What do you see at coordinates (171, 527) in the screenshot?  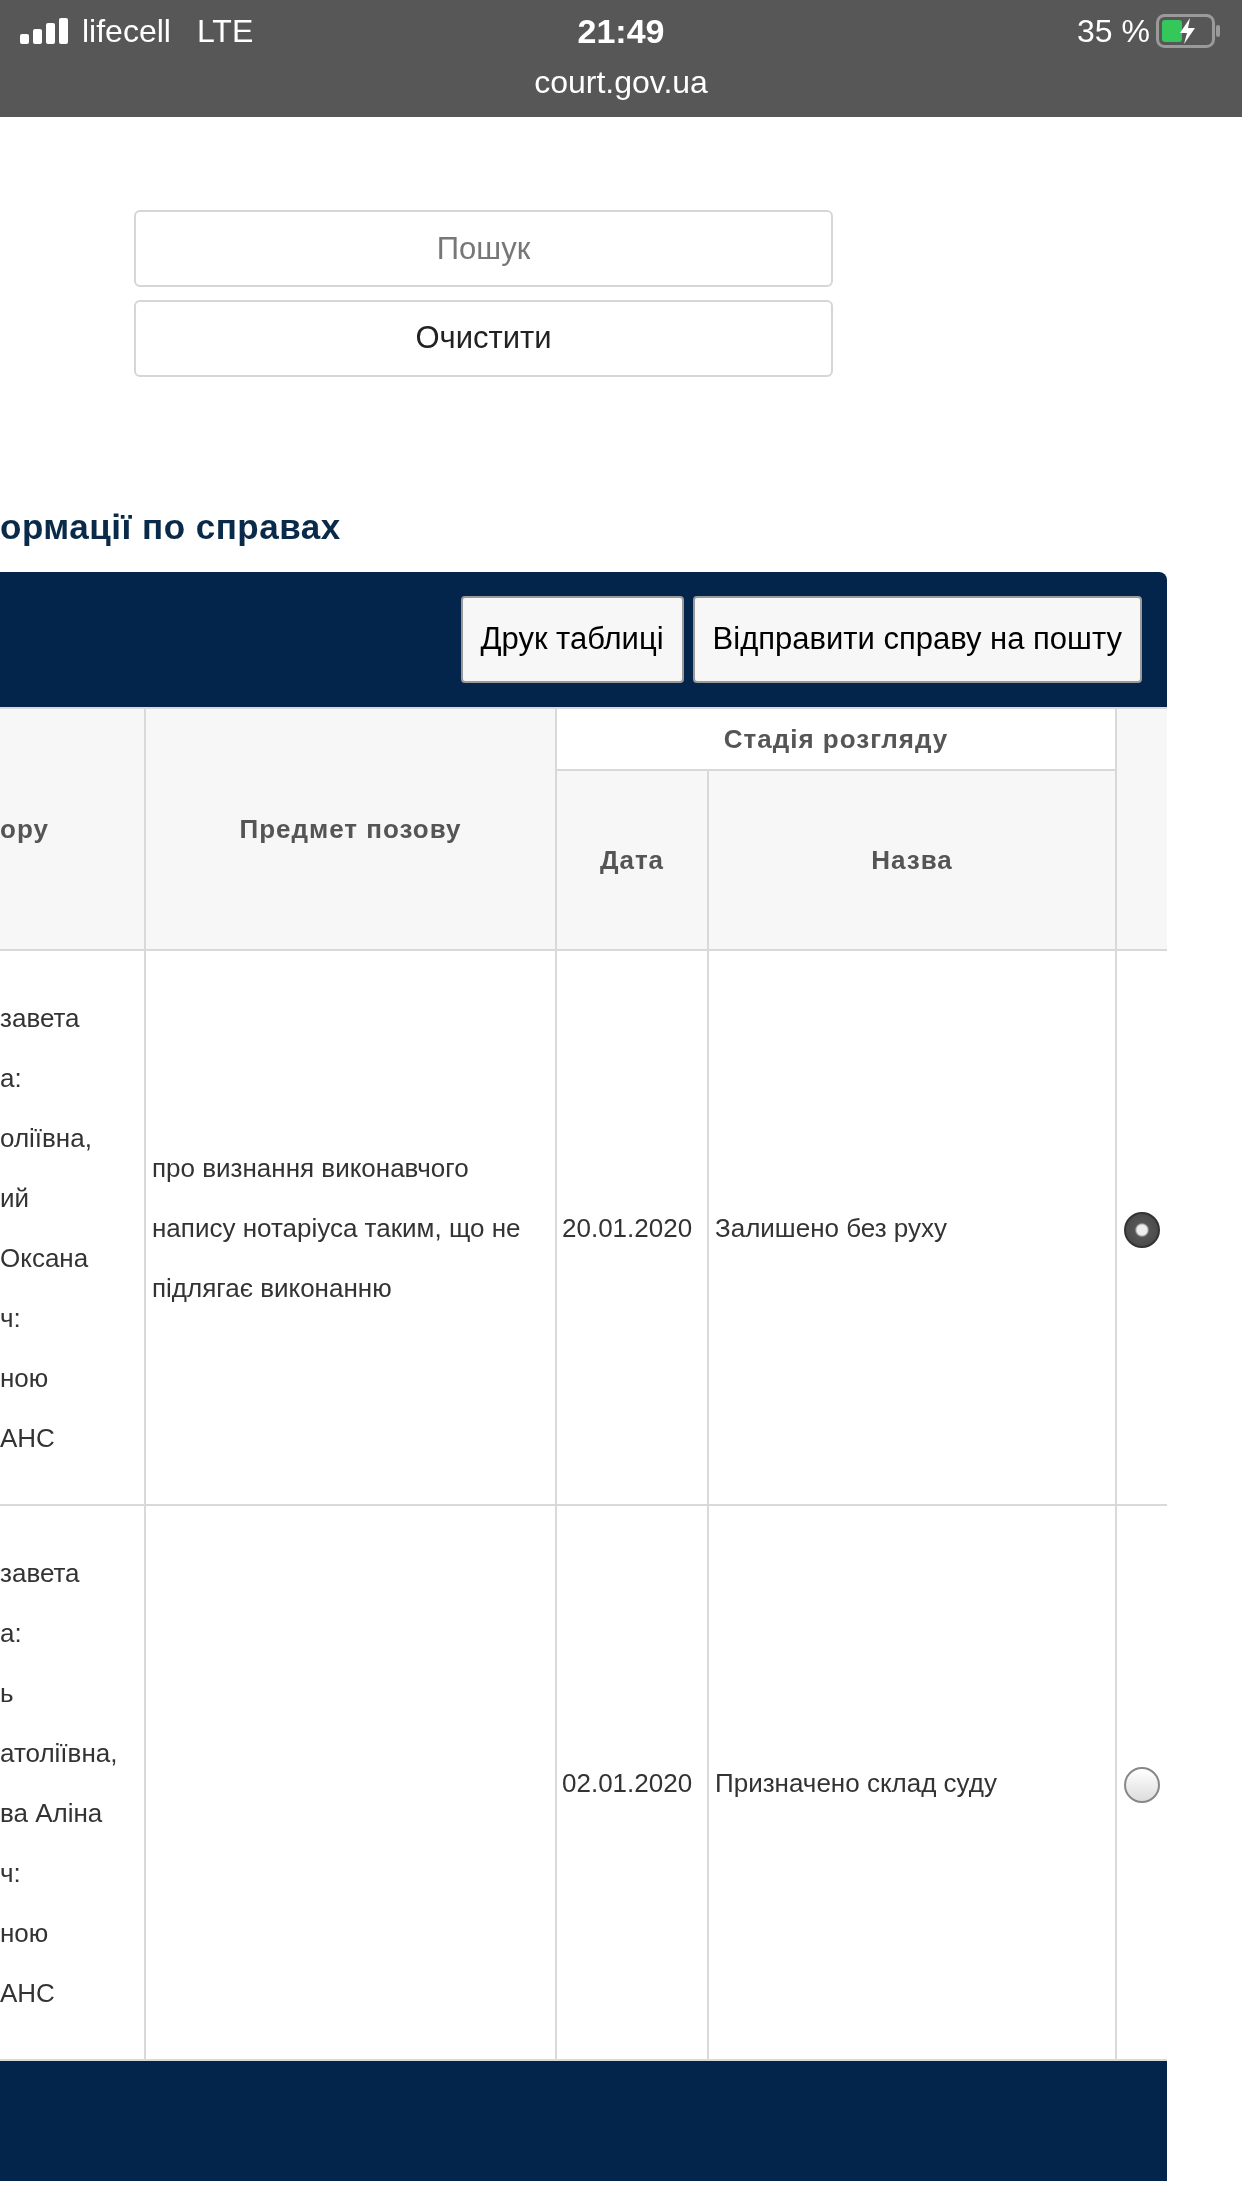 I see `section-heading: ормації по справах` at bounding box center [171, 527].